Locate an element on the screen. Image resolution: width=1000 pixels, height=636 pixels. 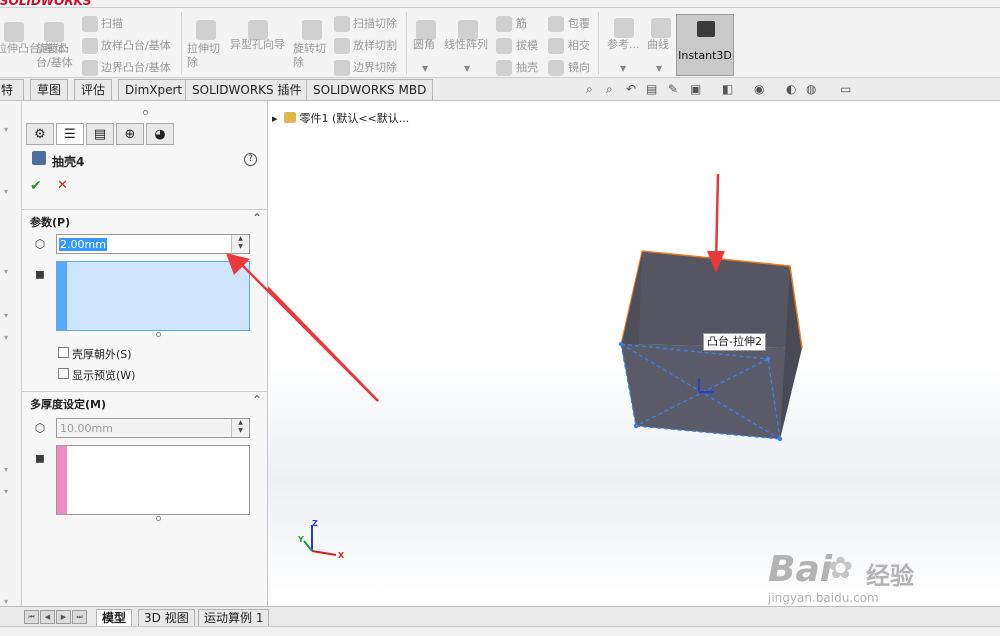
section-view-icon: ▤ is located at coordinates (651, 89).